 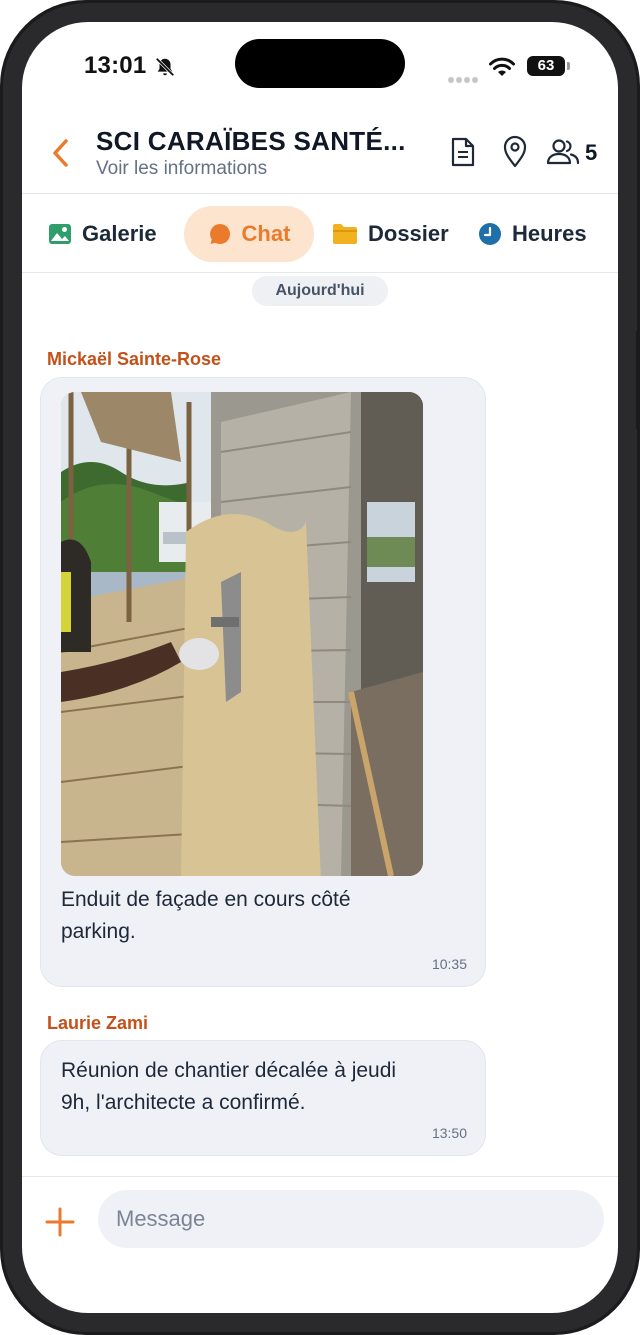 I want to click on folder-icon, so click(x=345, y=234).